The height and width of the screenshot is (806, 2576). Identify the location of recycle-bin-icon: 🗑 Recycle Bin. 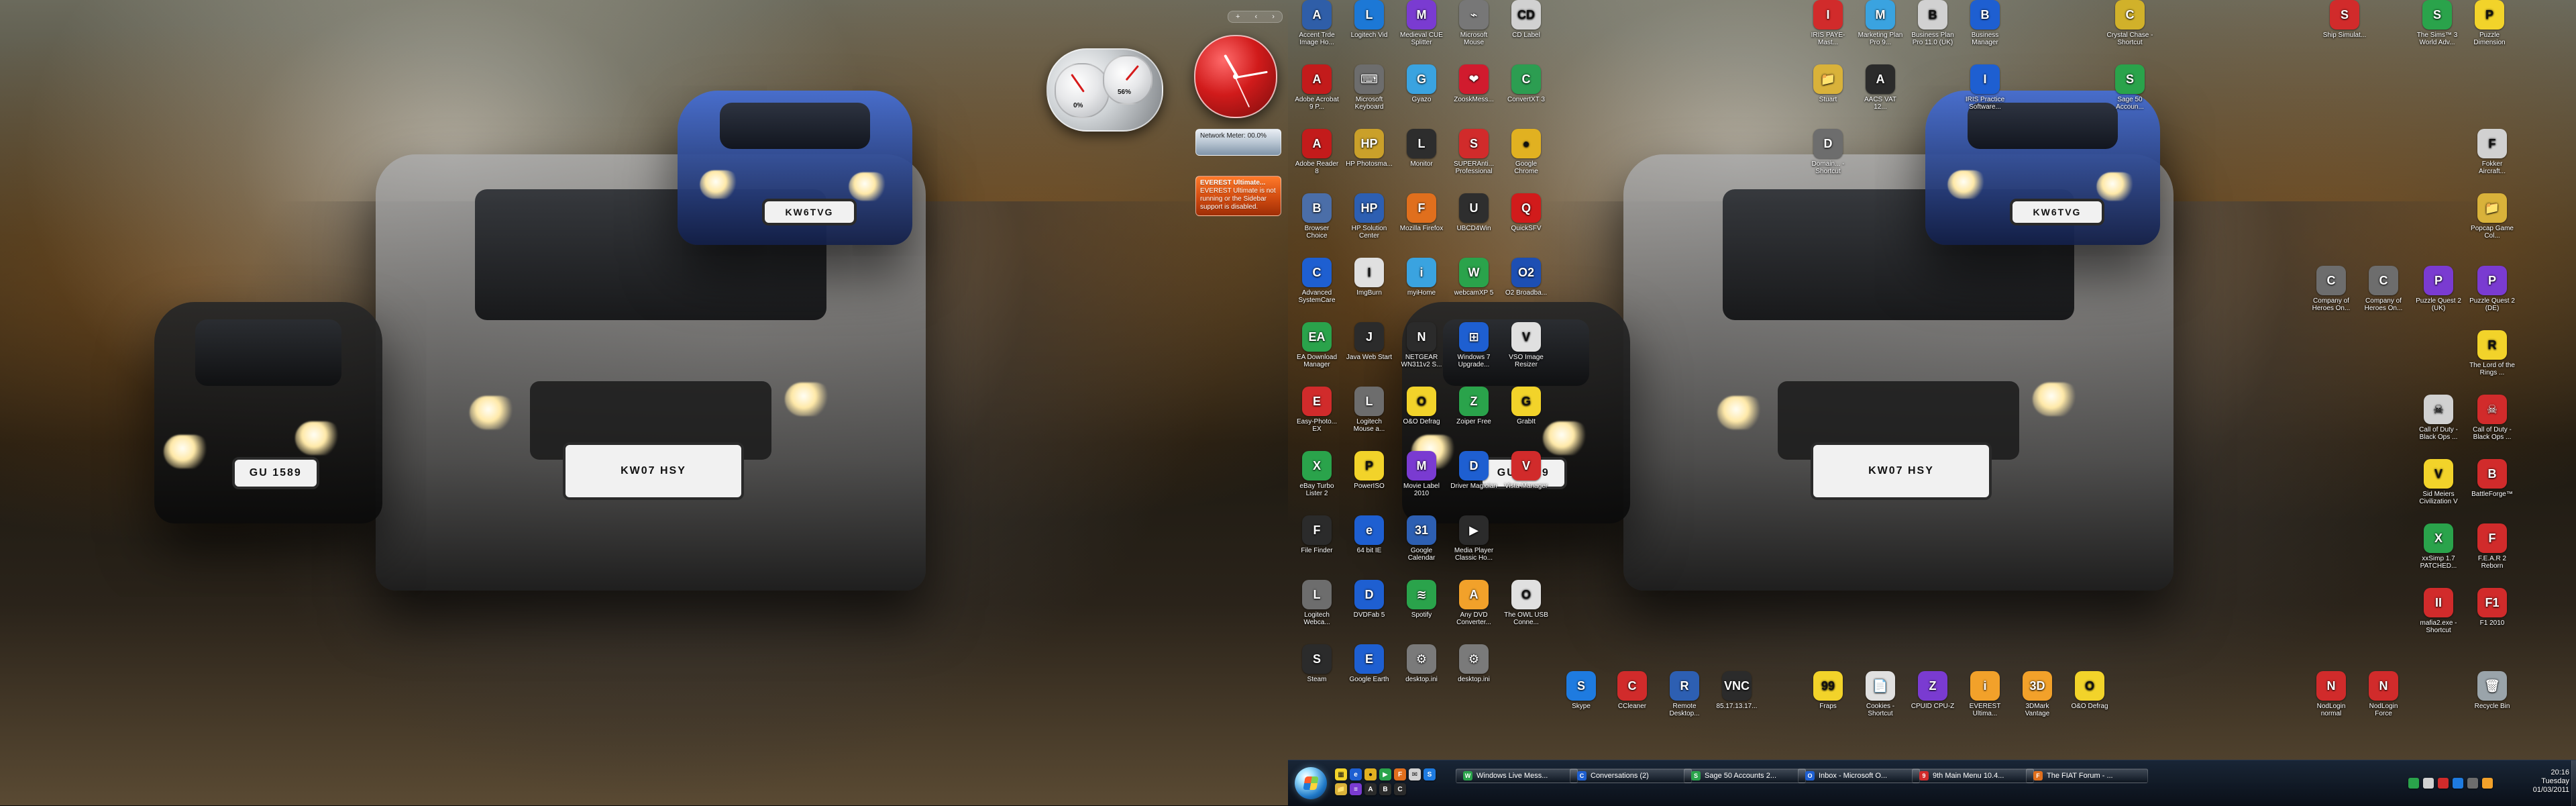
(2492, 690).